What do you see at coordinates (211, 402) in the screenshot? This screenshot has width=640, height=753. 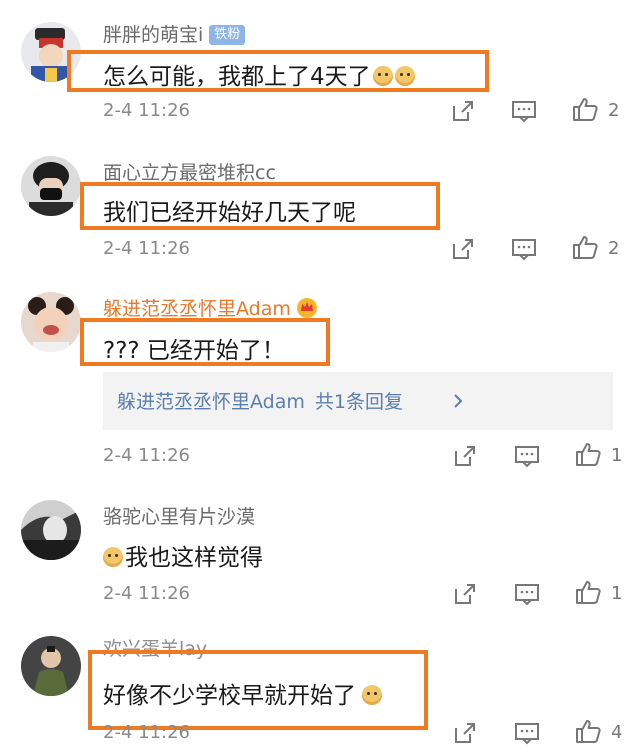 I see `reply-author: 躲进范丞丞怀里Adam` at bounding box center [211, 402].